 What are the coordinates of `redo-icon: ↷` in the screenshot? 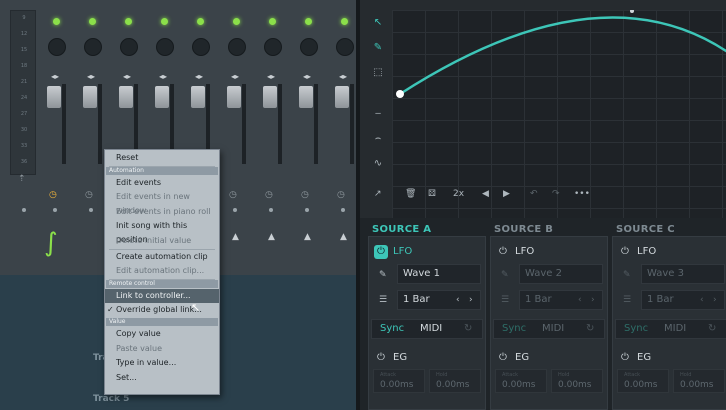 It's located at (556, 194).